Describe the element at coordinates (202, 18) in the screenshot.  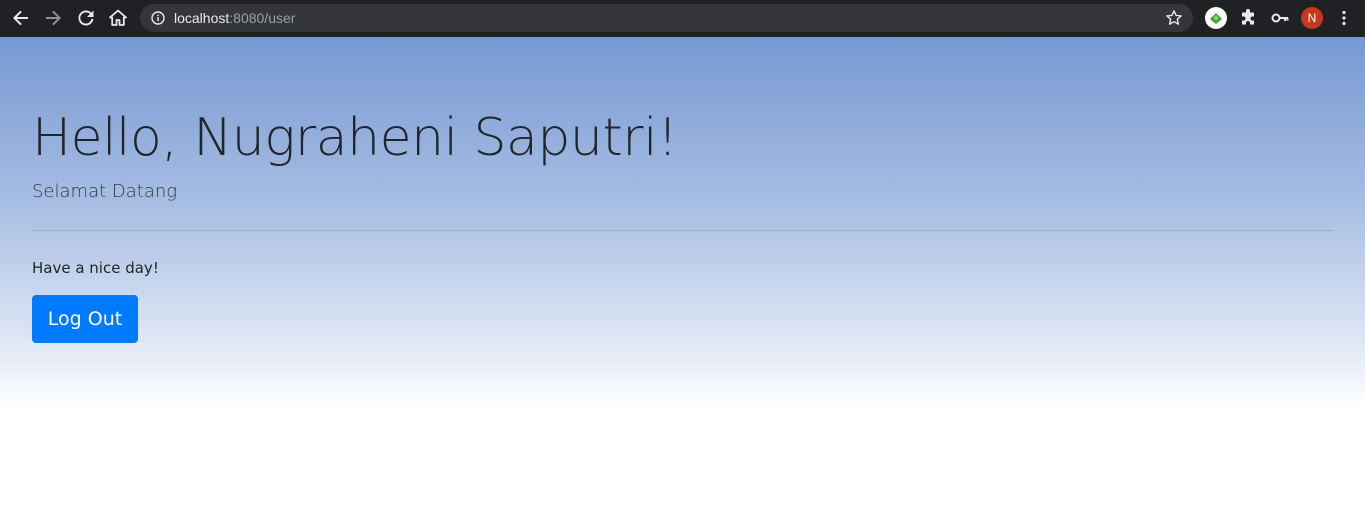
I see `url-host: localhost` at that location.